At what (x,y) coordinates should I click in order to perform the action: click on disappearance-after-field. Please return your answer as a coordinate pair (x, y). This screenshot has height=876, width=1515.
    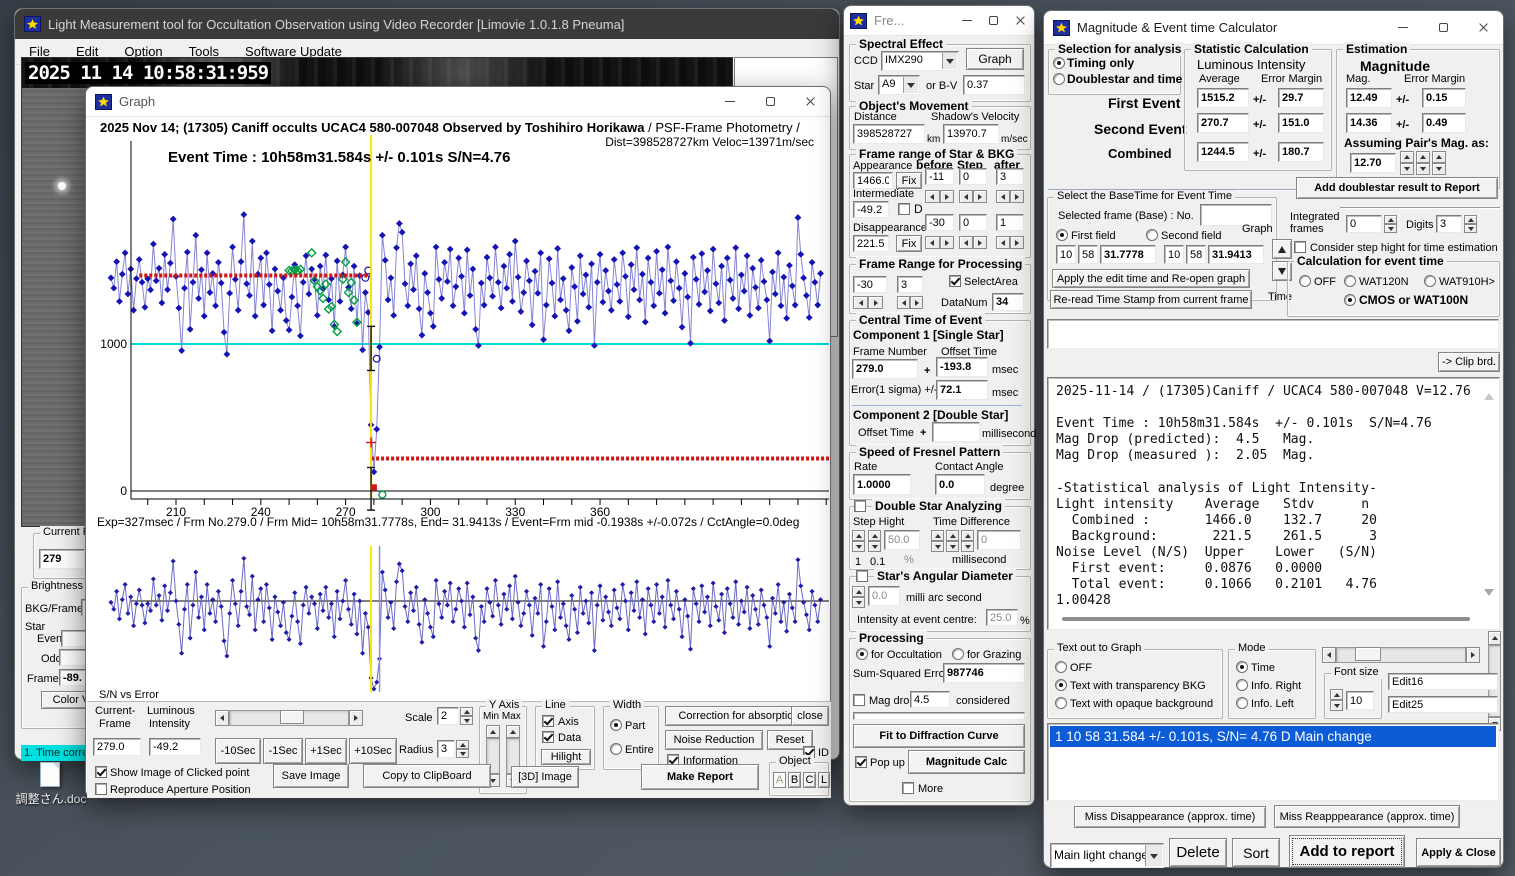
    Looking at the image, I should click on (1010, 222).